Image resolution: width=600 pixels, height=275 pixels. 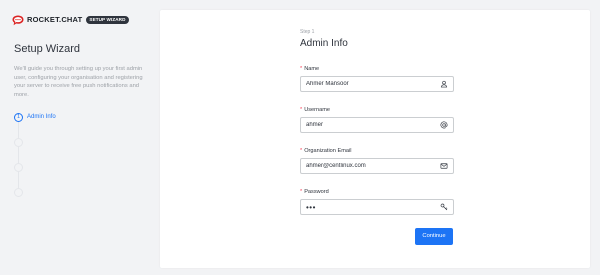 I want to click on name-label: Name, so click(x=312, y=69).